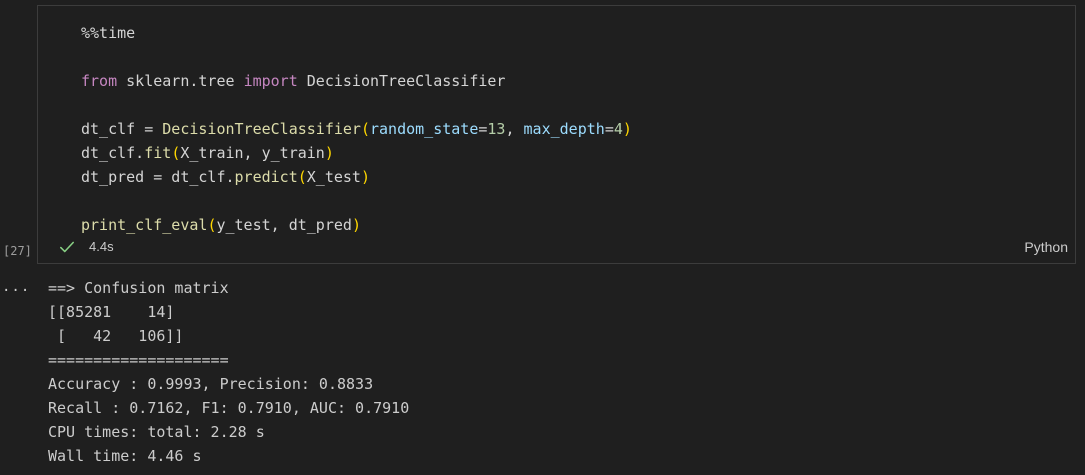 Image resolution: width=1085 pixels, height=475 pixels. Describe the element at coordinates (99, 81) in the screenshot. I see `keyword-from: from` at that location.